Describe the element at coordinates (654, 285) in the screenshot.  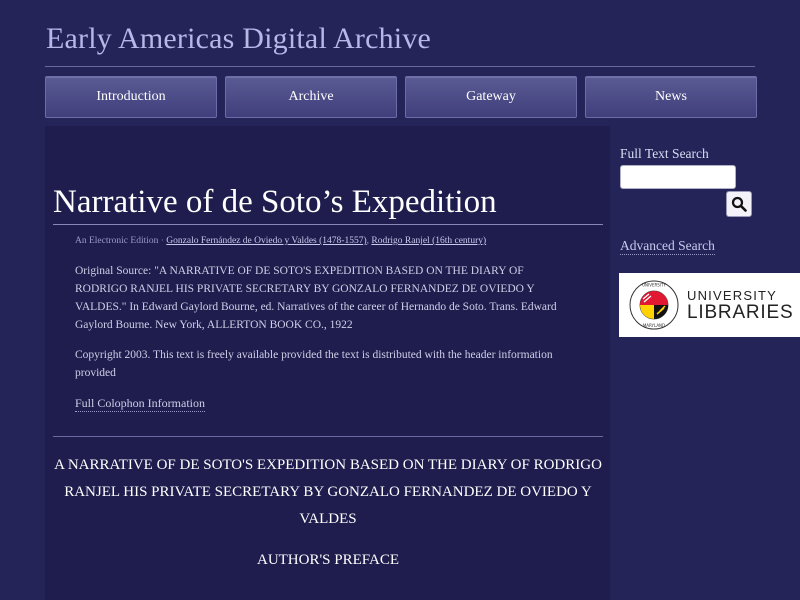
I see `svg-text: UNIVERSITY` at that location.